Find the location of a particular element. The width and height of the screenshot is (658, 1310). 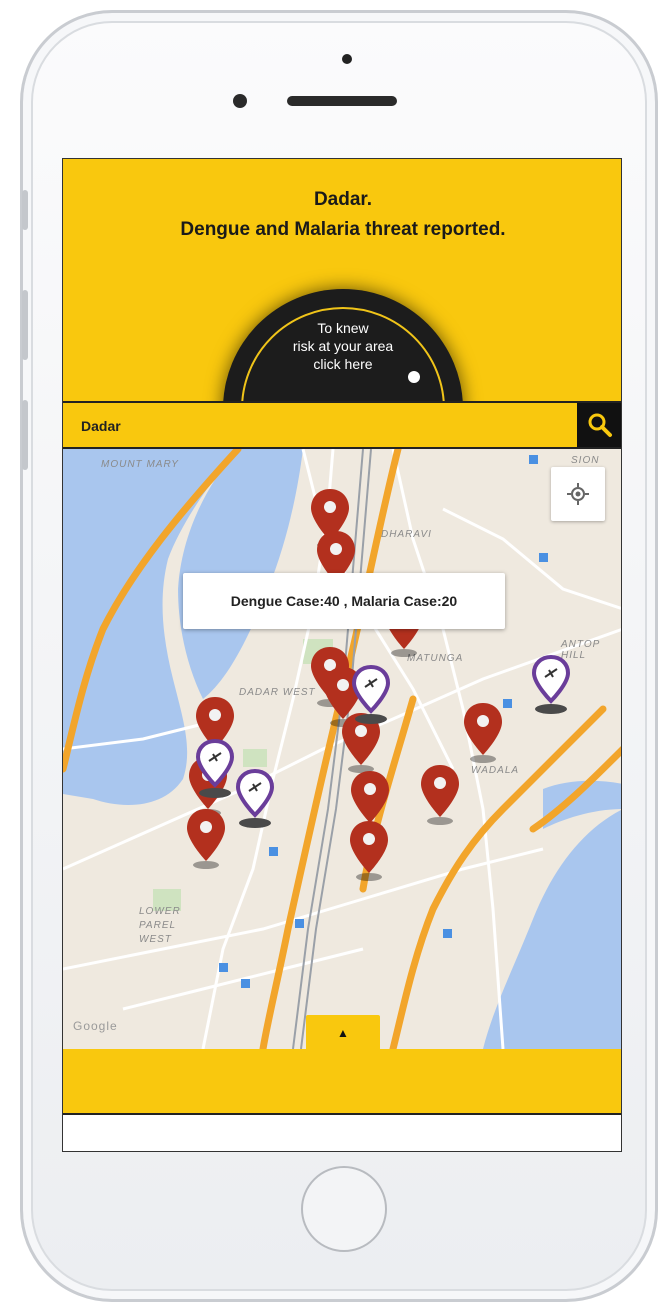

risk-check-indicator is located at coordinates (414, 377).